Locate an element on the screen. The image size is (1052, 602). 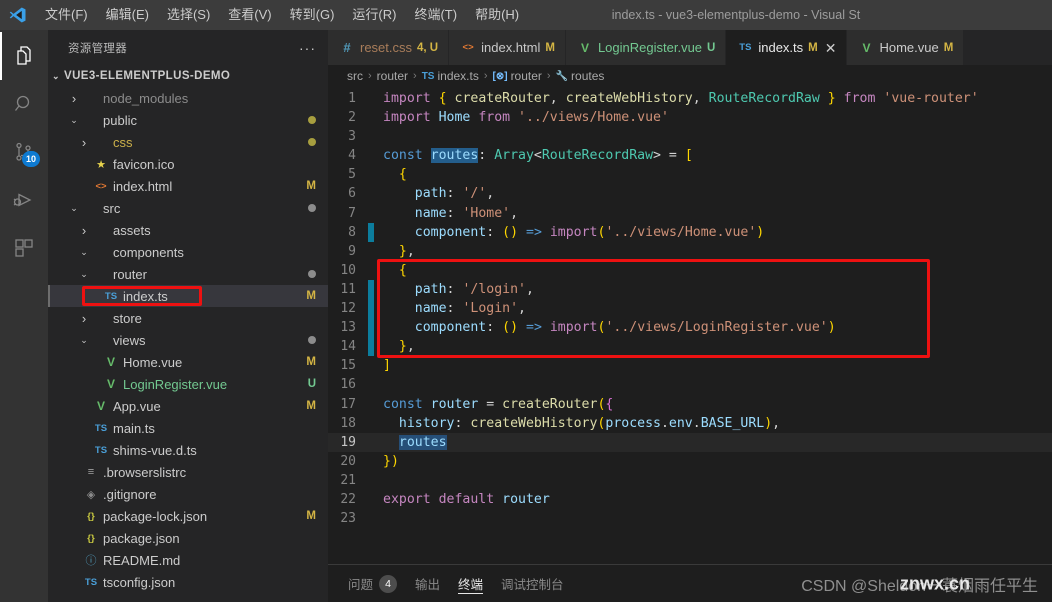
code-line: 2 import Home from '../views/Home.vue' is located at coordinates (690, 117).